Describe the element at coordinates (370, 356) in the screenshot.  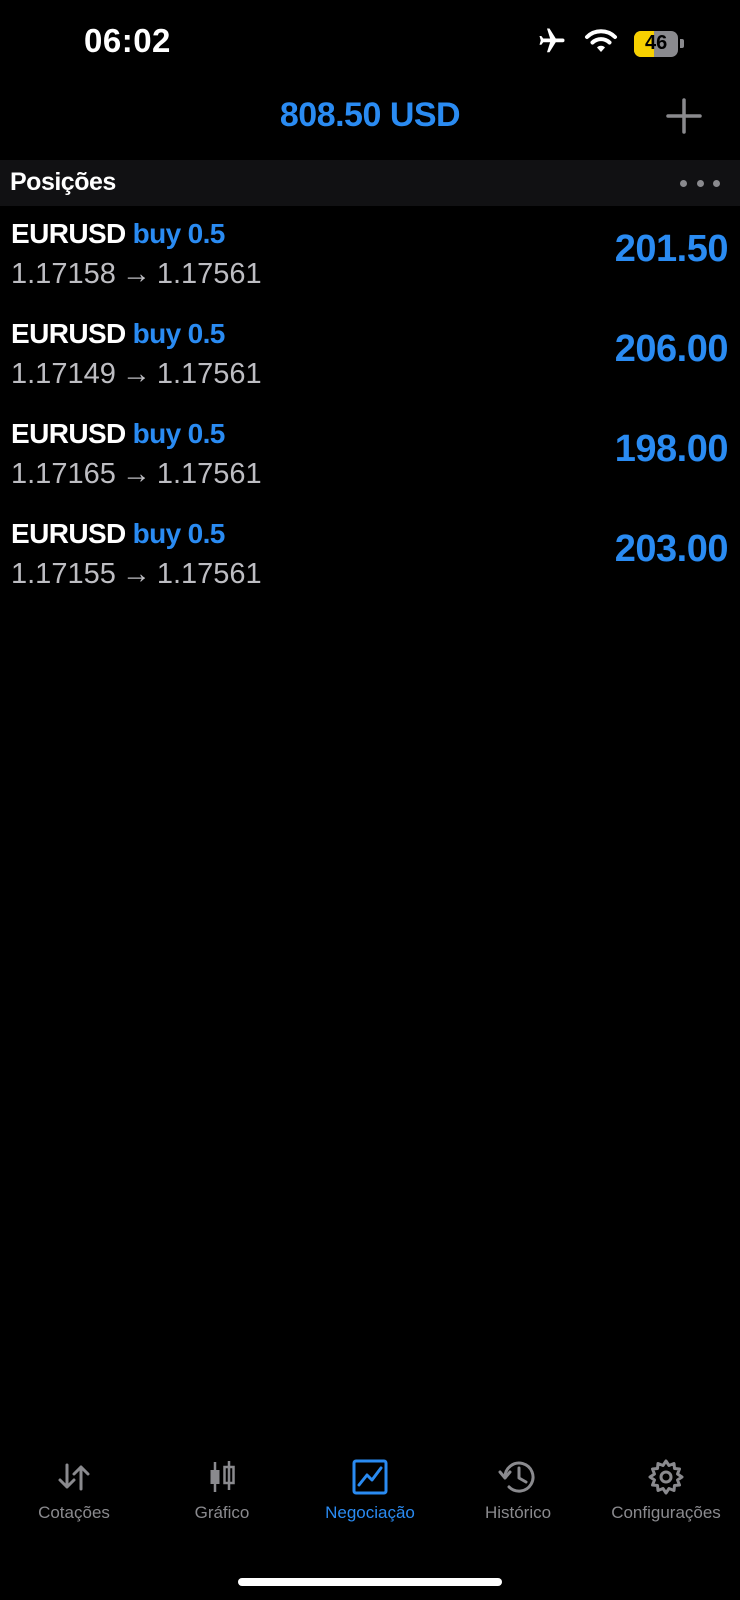
I see `position-row: EURUSD buy 0.5 1.17149 → 1.17561 206.00` at that location.